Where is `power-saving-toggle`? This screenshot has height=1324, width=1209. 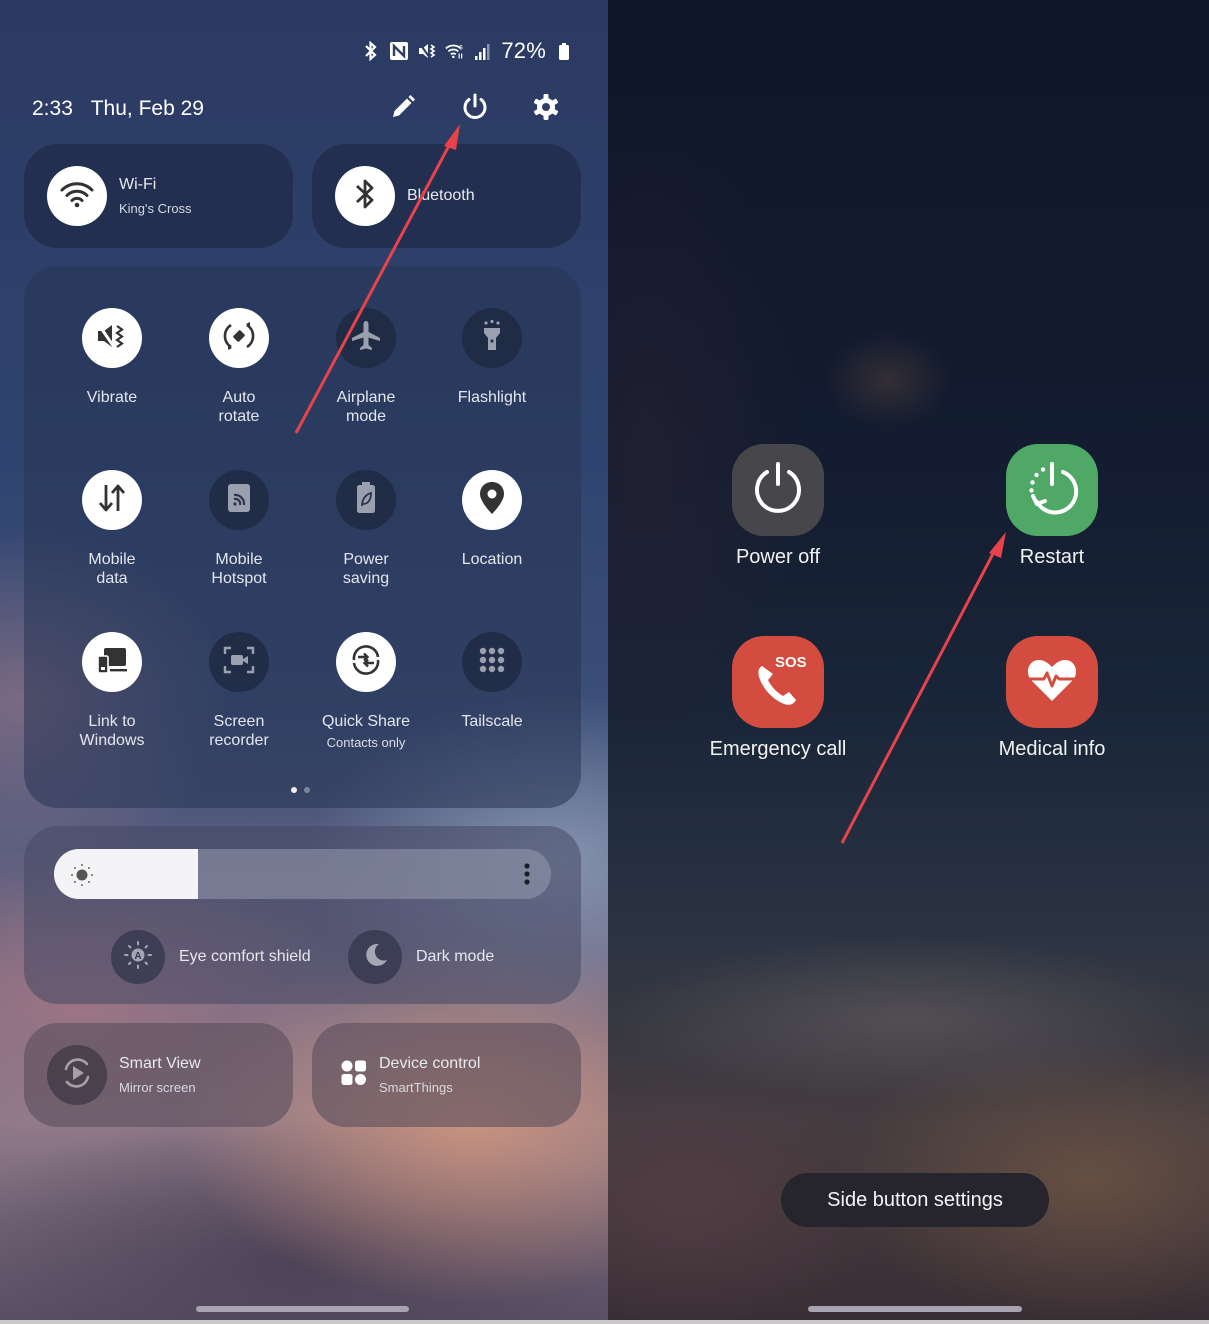
power-saving-toggle is located at coordinates (366, 500).